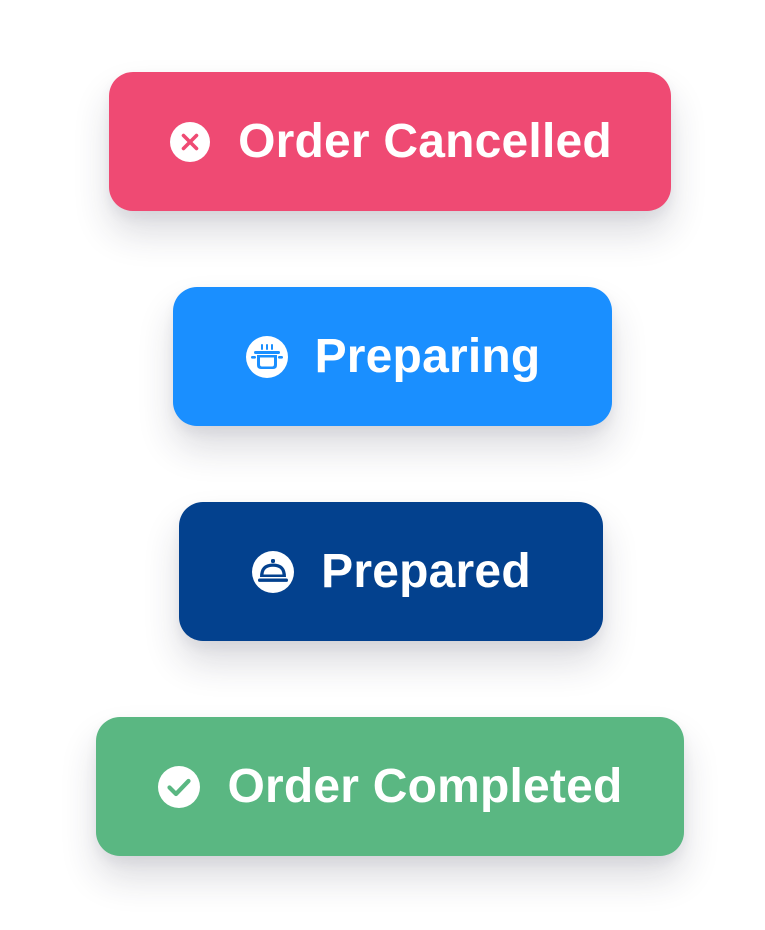  I want to click on check-circle-icon, so click(179, 787).